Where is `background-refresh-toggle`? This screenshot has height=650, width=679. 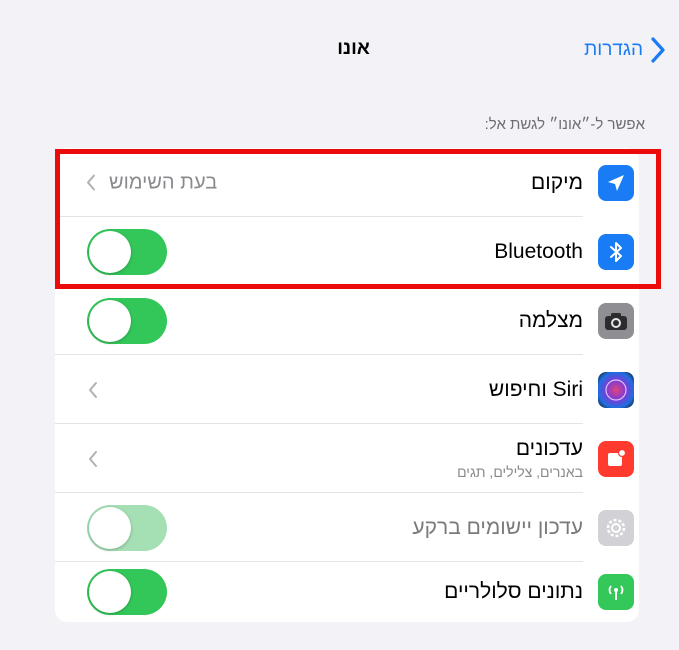
background-refresh-toggle is located at coordinates (127, 527).